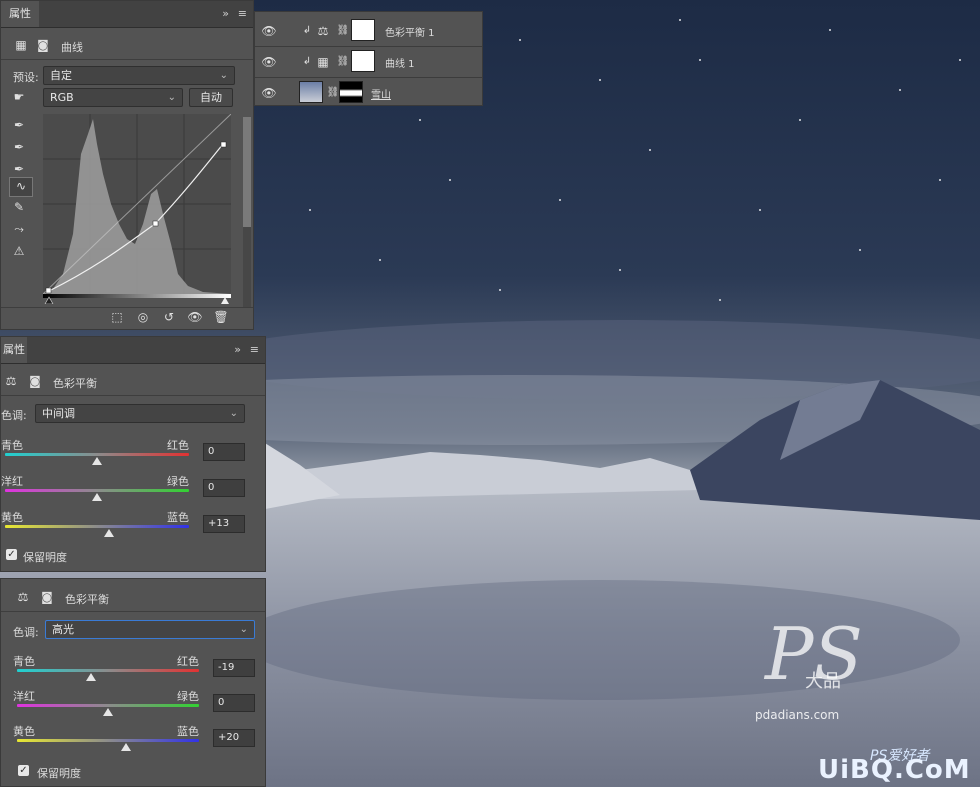 The image size is (980, 787). Describe the element at coordinates (823, 681) in the screenshot. I see `watermark-ps-sub: 大品` at that location.